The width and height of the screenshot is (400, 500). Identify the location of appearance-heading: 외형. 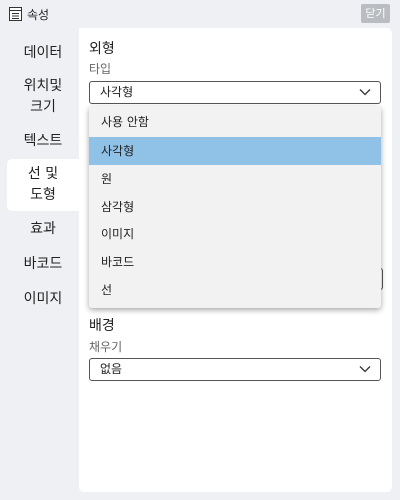
(102, 49).